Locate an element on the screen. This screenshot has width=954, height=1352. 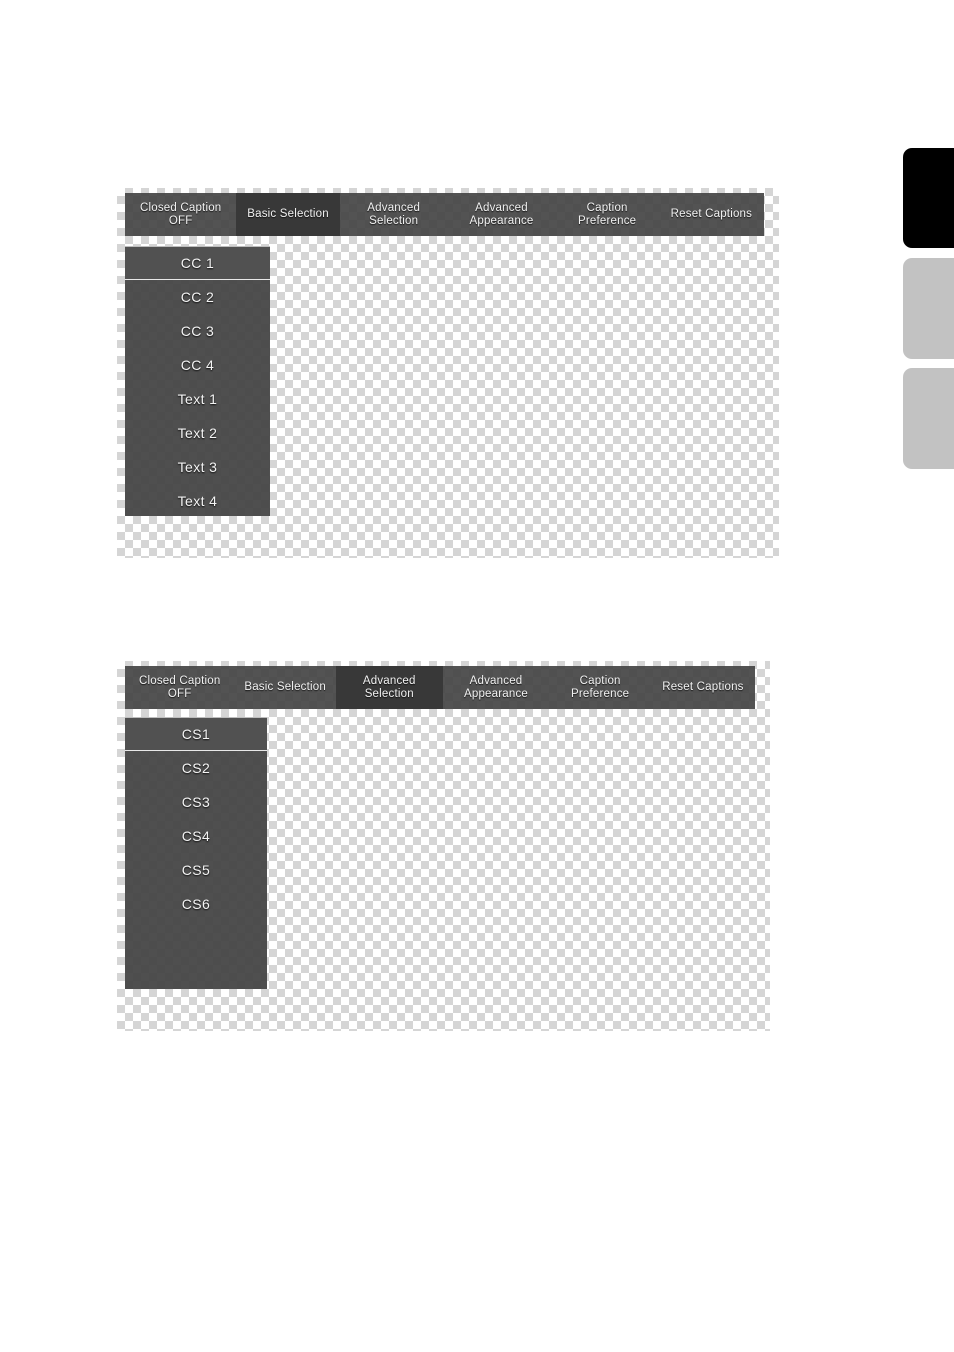
list-item-cs6: CS6 is located at coordinates (196, 904).